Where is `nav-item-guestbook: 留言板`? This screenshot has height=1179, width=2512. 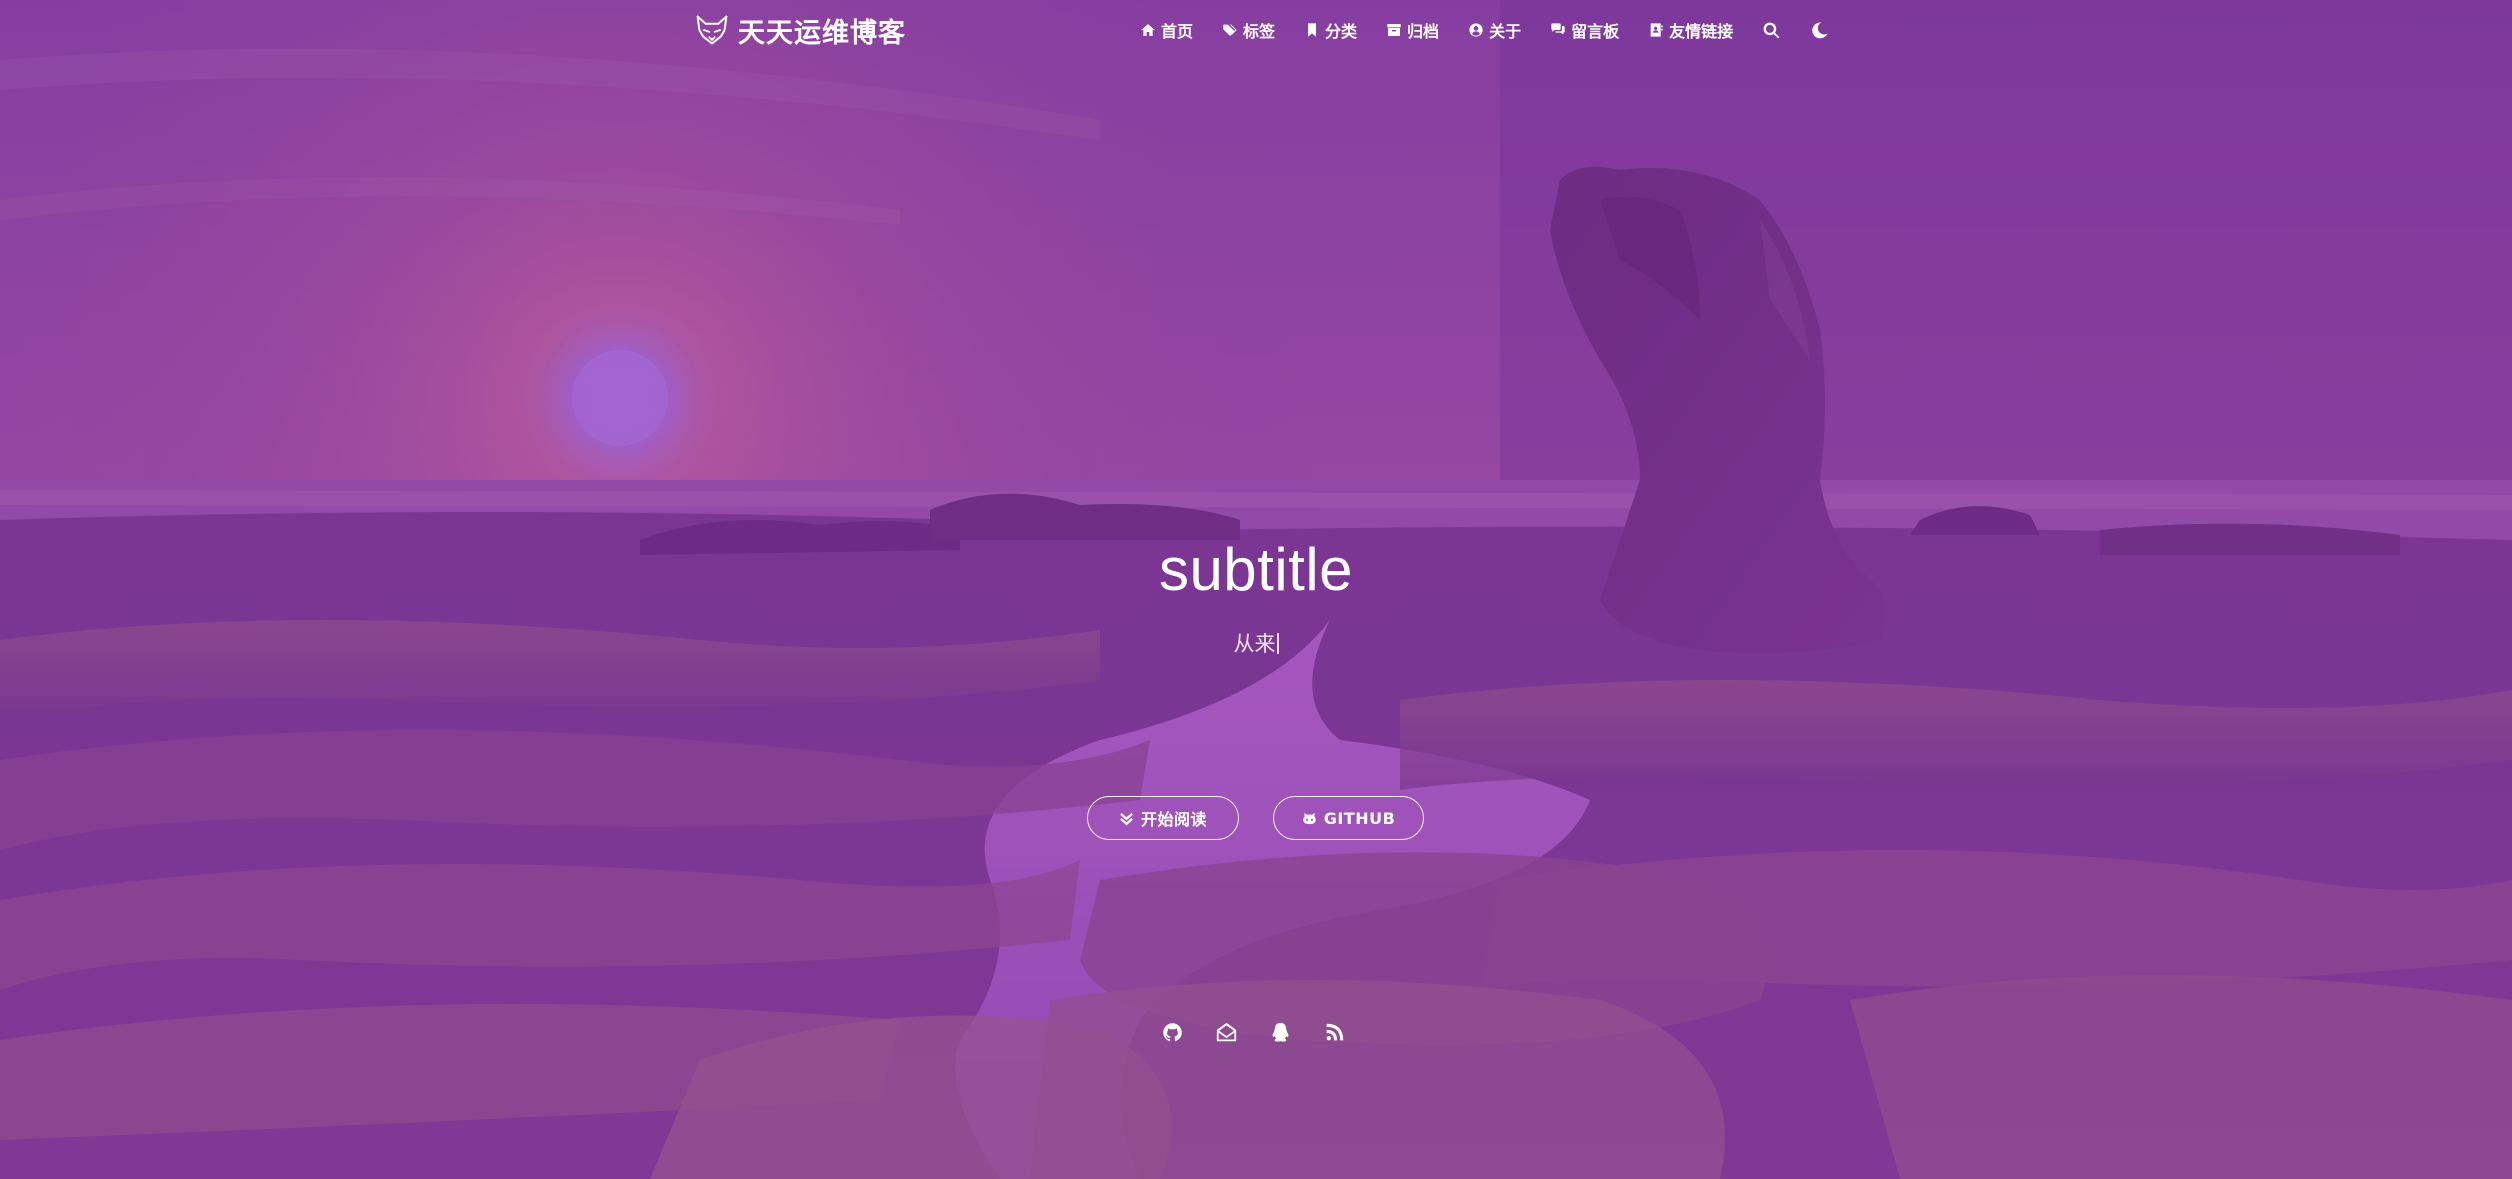 nav-item-guestbook: 留言板 is located at coordinates (1584, 30).